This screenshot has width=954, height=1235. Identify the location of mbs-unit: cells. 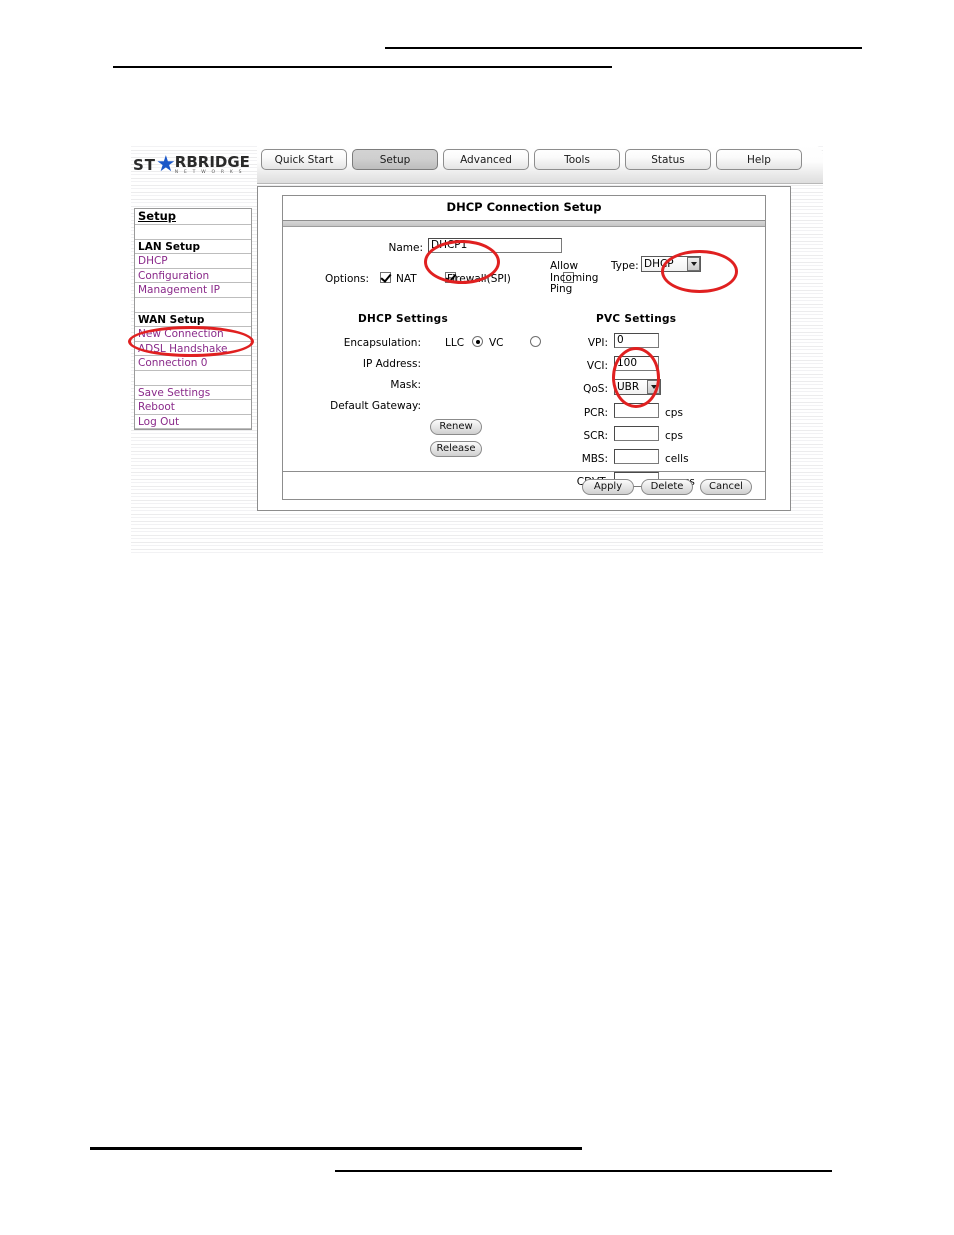
(677, 459).